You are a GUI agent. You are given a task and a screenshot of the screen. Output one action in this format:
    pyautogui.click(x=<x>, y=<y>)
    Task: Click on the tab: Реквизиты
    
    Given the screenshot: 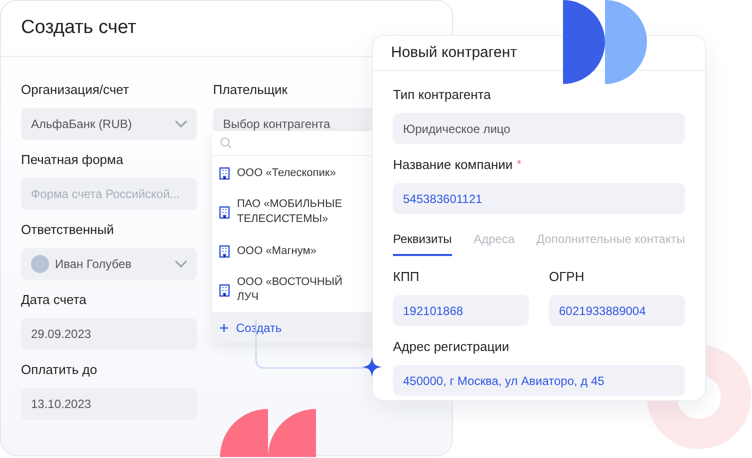 What is the action you would take?
    pyautogui.click(x=422, y=243)
    